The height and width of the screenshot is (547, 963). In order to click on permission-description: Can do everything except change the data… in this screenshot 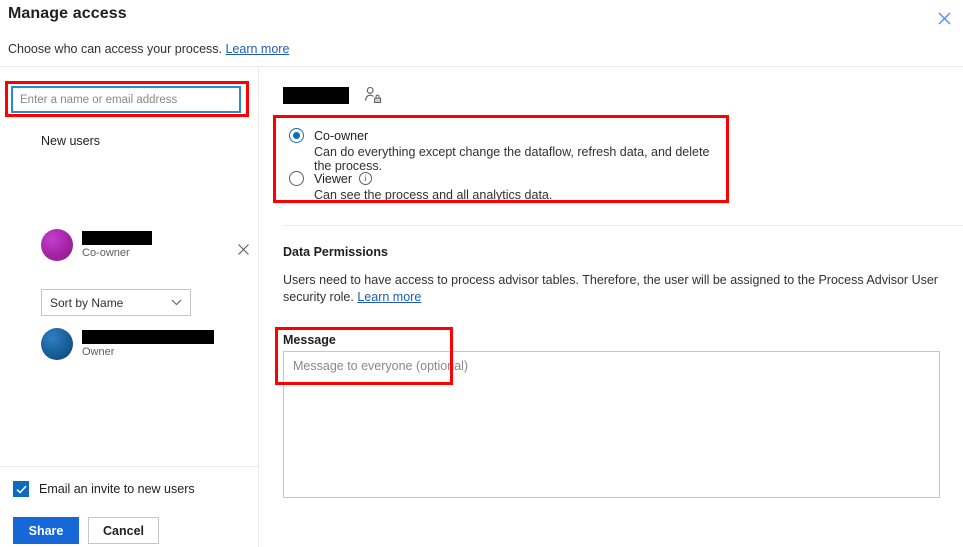, I will do `click(512, 159)`.